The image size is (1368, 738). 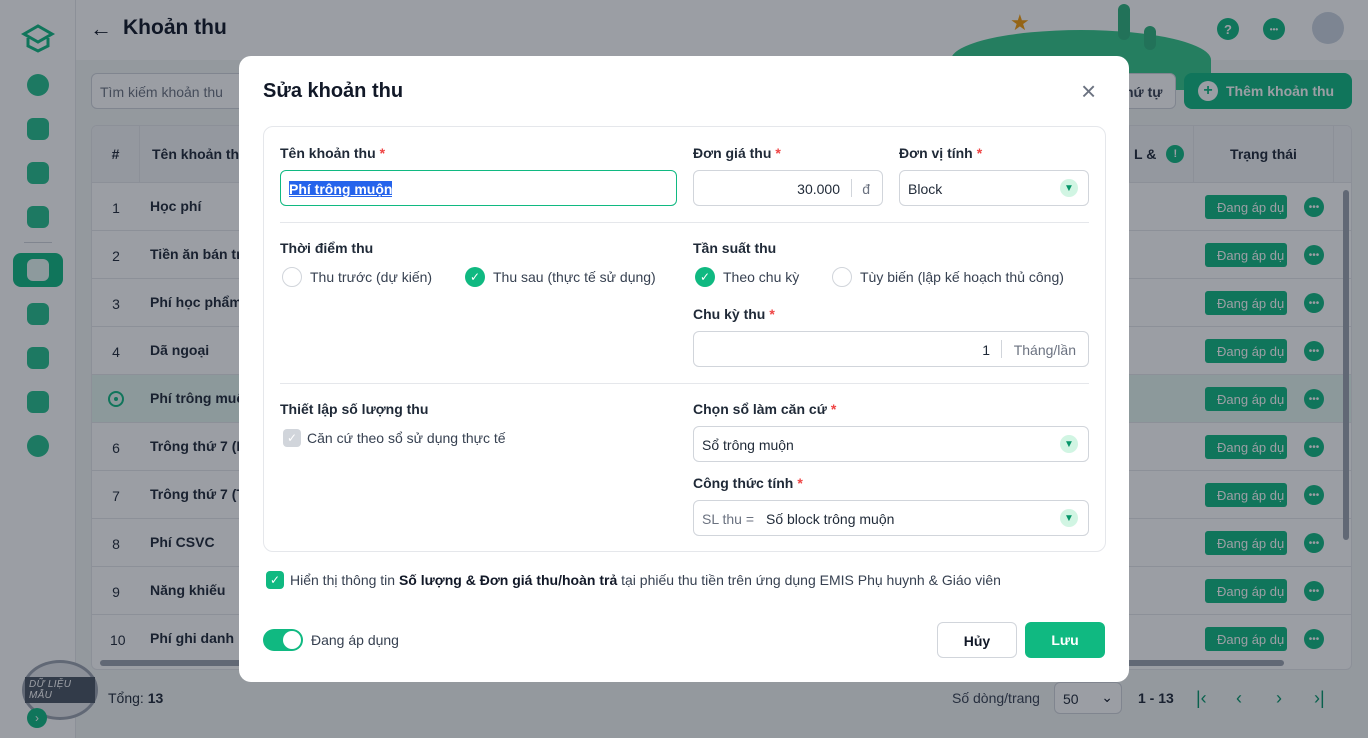 What do you see at coordinates (728, 519) in the screenshot?
I see `formula-prefix: SL thu =` at bounding box center [728, 519].